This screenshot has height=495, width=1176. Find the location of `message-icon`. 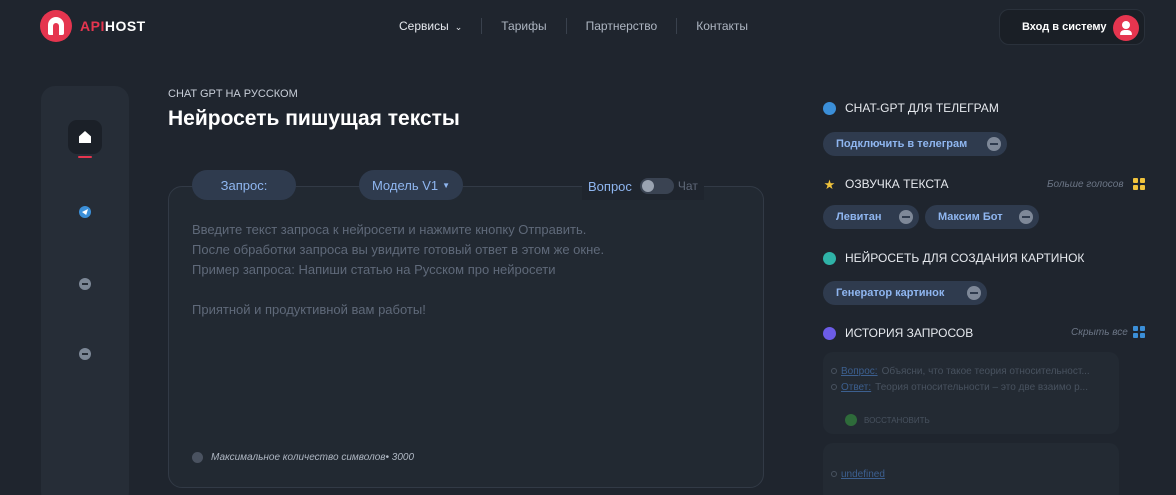

message-icon is located at coordinates (85, 354).